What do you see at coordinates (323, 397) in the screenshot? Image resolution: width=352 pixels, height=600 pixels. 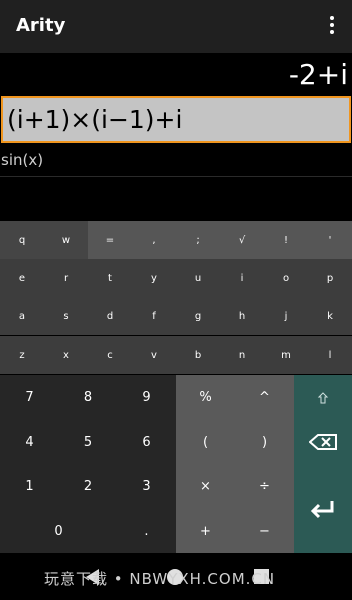 I see `shift-icon` at bounding box center [323, 397].